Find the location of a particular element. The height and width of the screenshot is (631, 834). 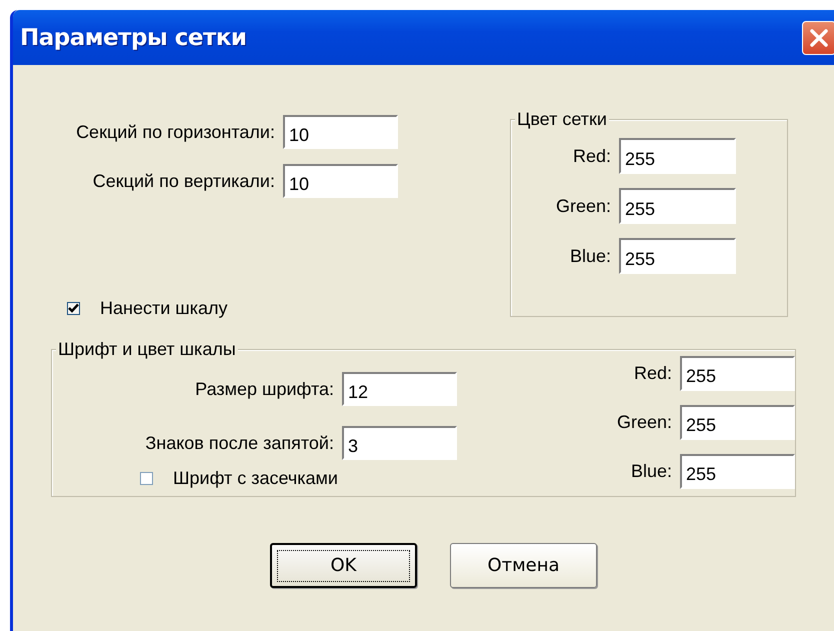

field-label: Размер шрифта: is located at coordinates (264, 389).